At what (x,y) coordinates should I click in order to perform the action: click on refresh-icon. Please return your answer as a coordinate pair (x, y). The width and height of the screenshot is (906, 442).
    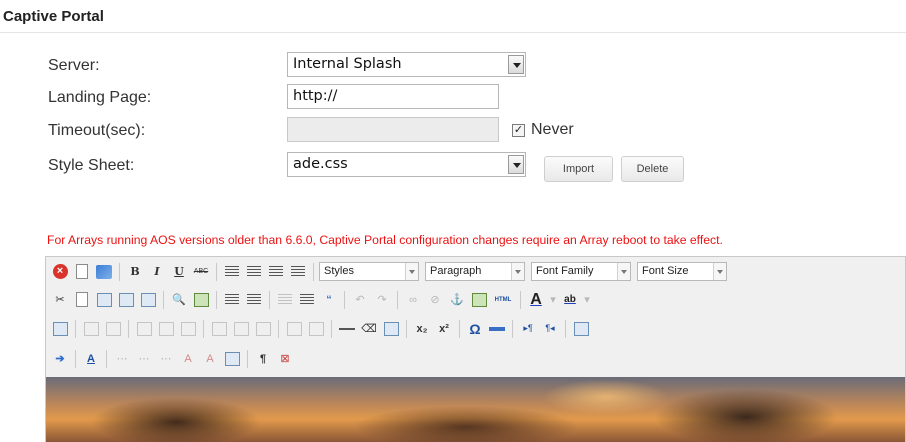
    Looking at the image, I should click on (104, 272).